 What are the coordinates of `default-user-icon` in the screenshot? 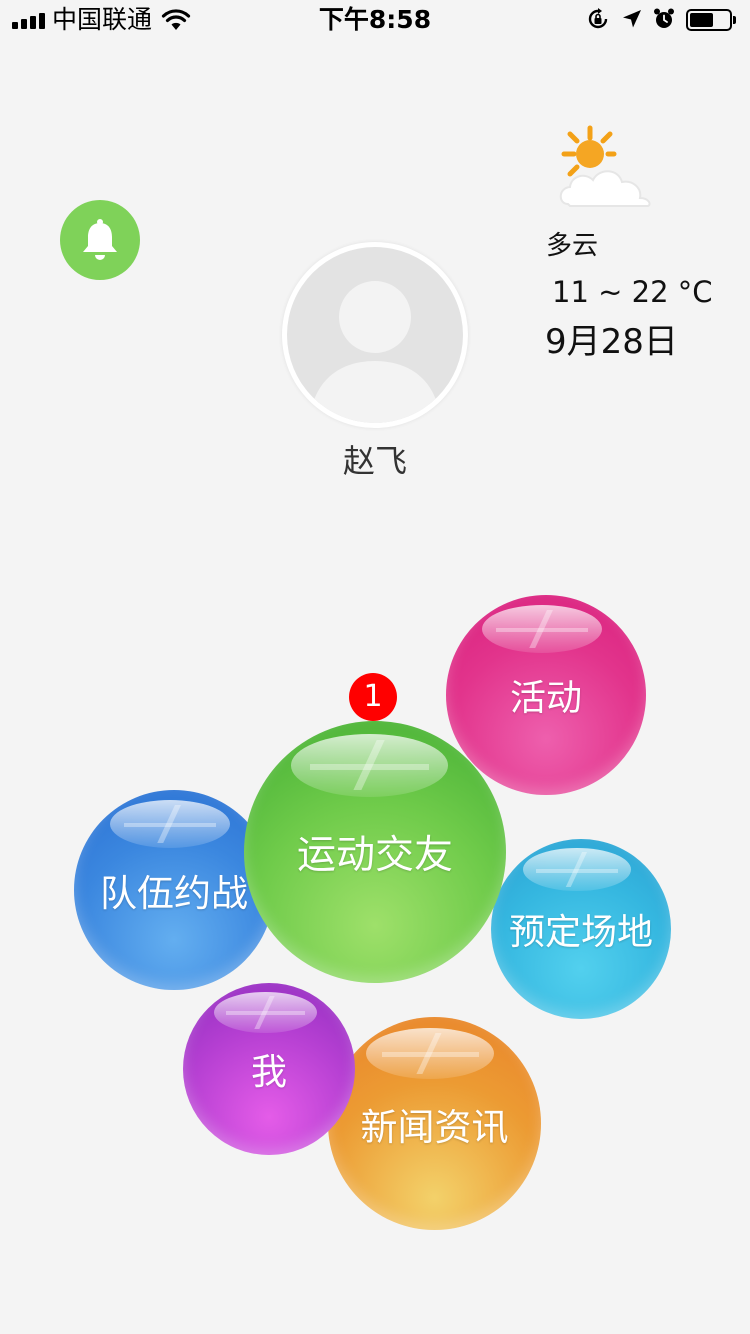 It's located at (375, 335).